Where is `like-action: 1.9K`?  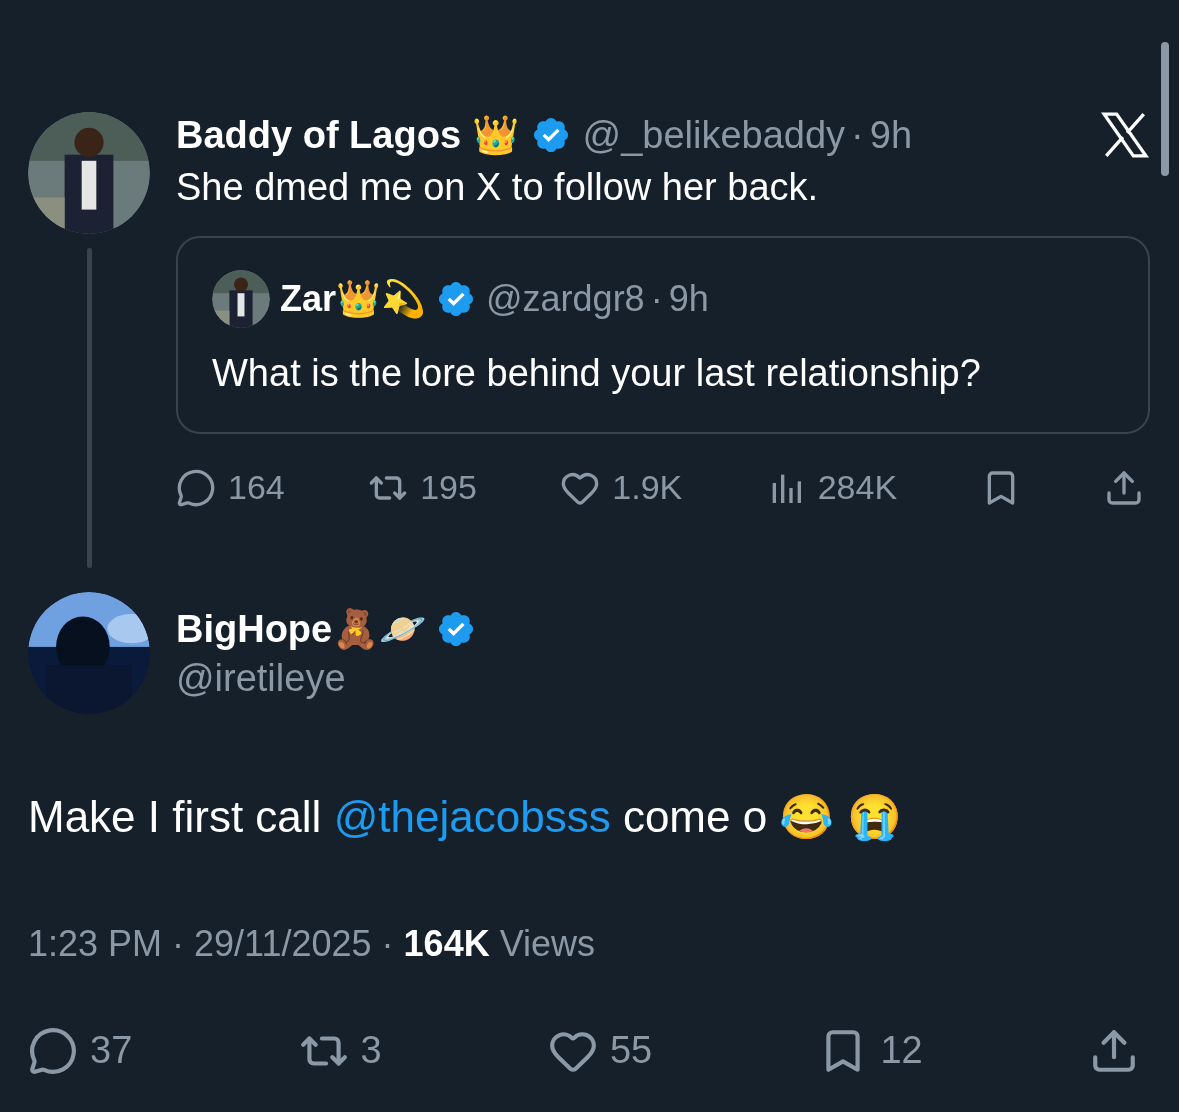 like-action: 1.9K is located at coordinates (621, 487).